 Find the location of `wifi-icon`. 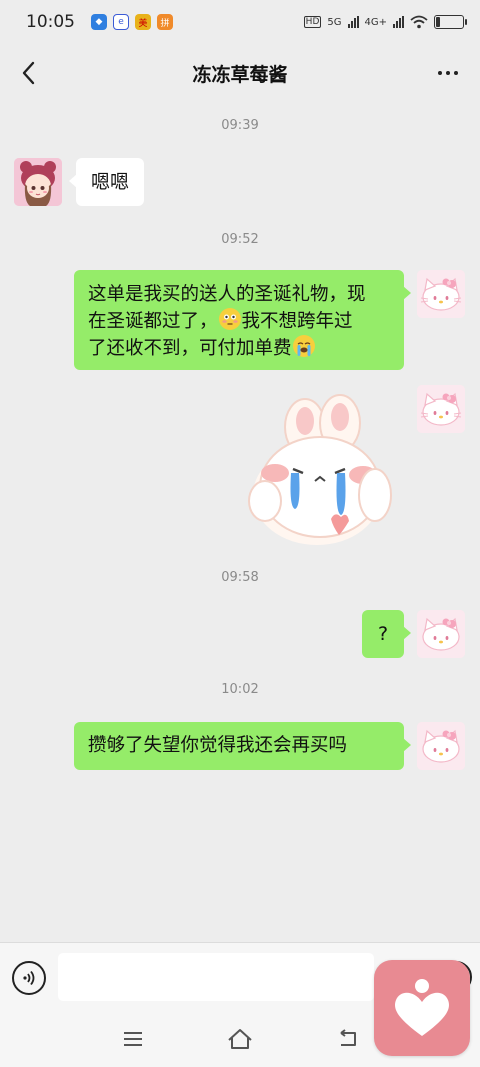

wifi-icon is located at coordinates (419, 22).